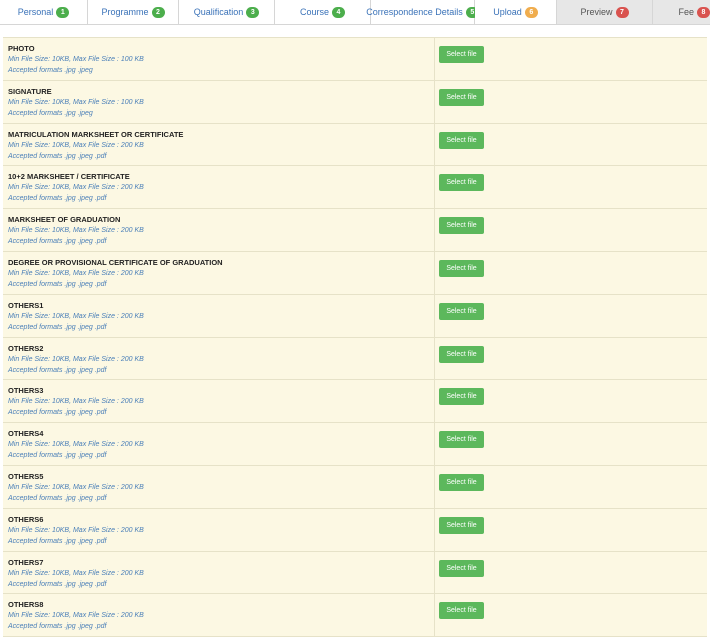 This screenshot has width=710, height=638. I want to click on tab-preview: Preview 7, so click(605, 12).